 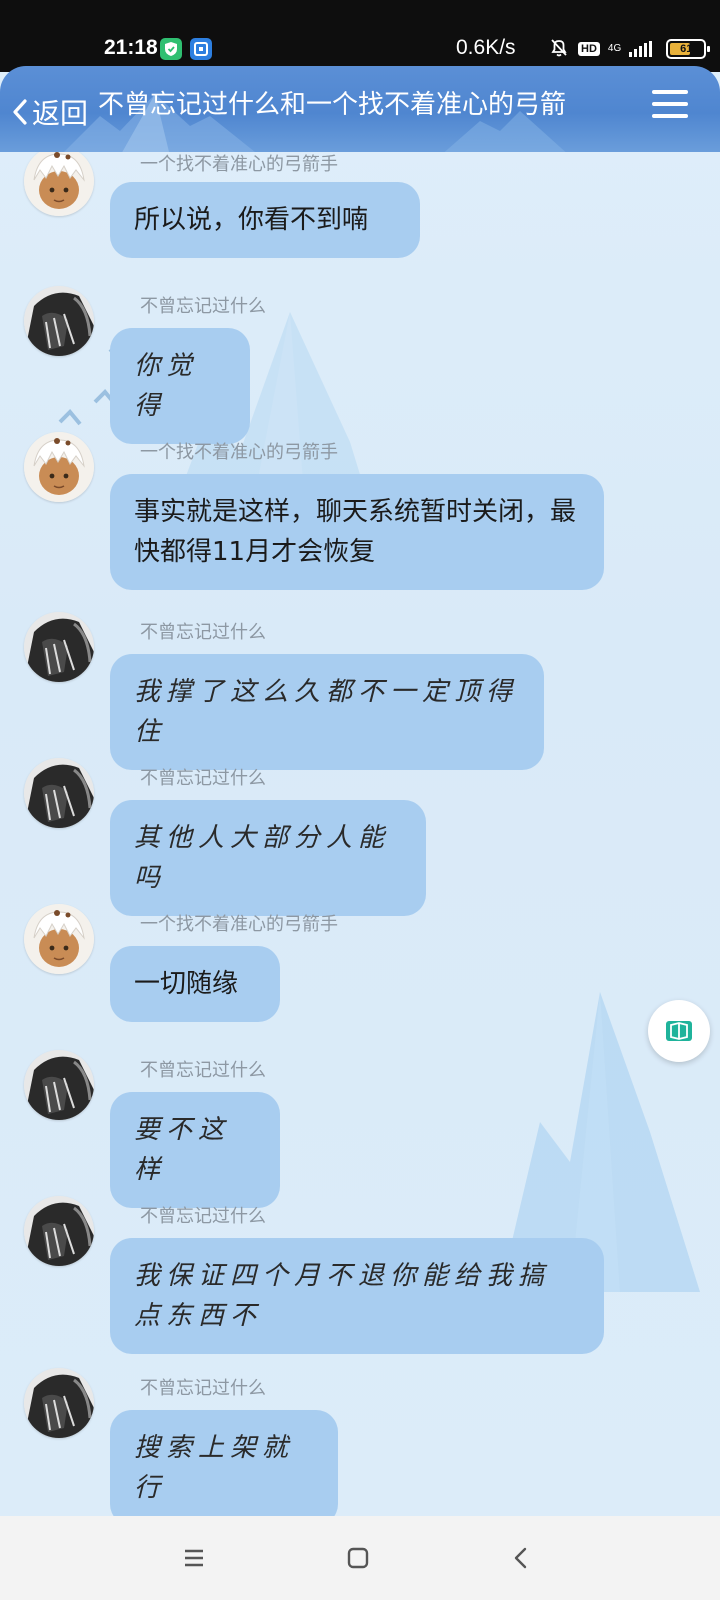 What do you see at coordinates (224, 1463) in the screenshot?
I see `message-bubble: 搜索上架就行` at bounding box center [224, 1463].